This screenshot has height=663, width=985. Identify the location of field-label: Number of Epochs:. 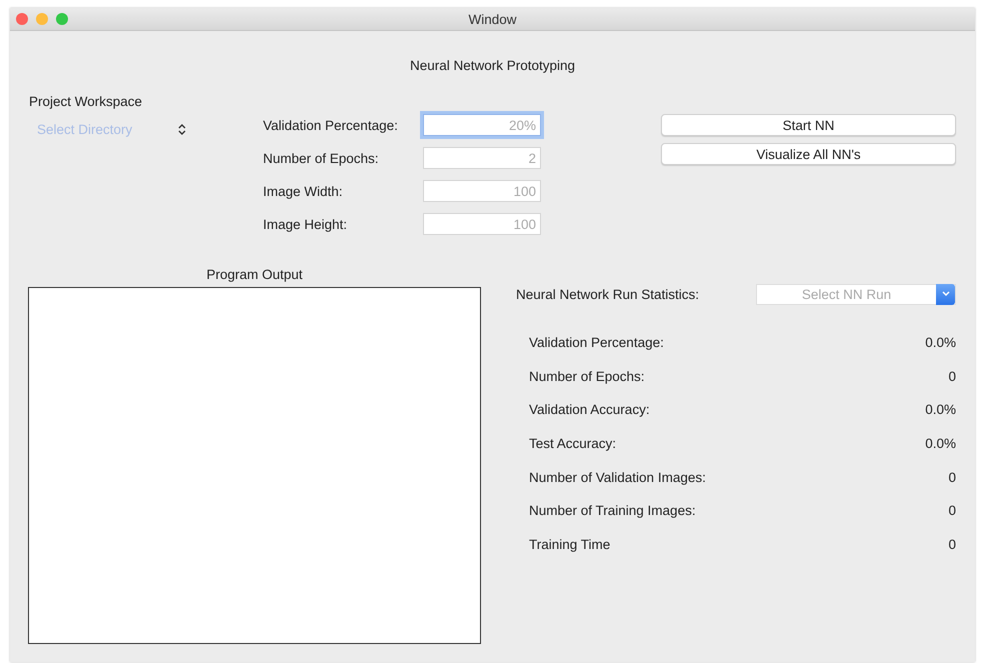
(321, 158).